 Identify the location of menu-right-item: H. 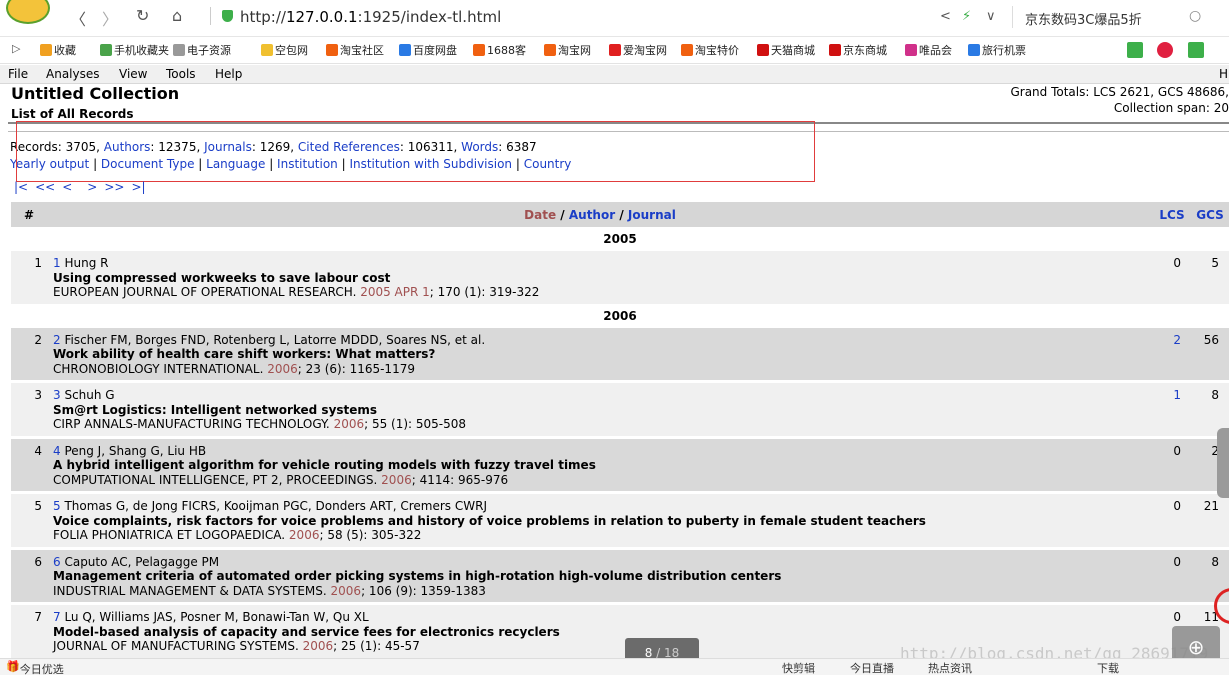
(1223, 74).